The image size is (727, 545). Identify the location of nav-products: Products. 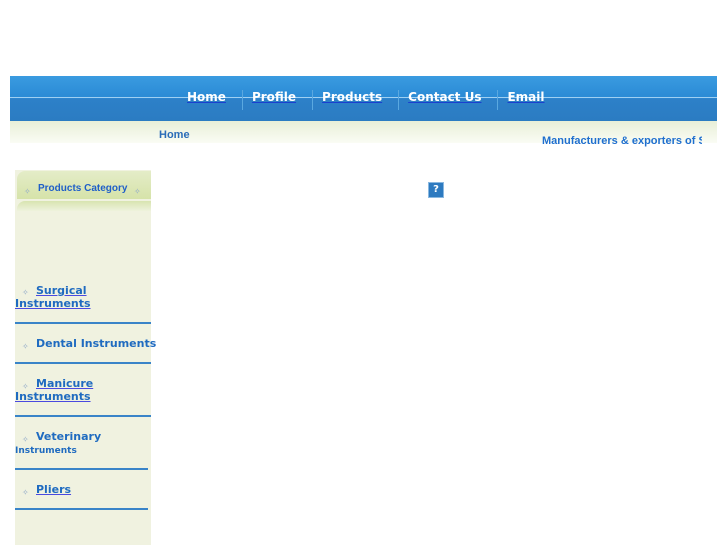
(356, 100).